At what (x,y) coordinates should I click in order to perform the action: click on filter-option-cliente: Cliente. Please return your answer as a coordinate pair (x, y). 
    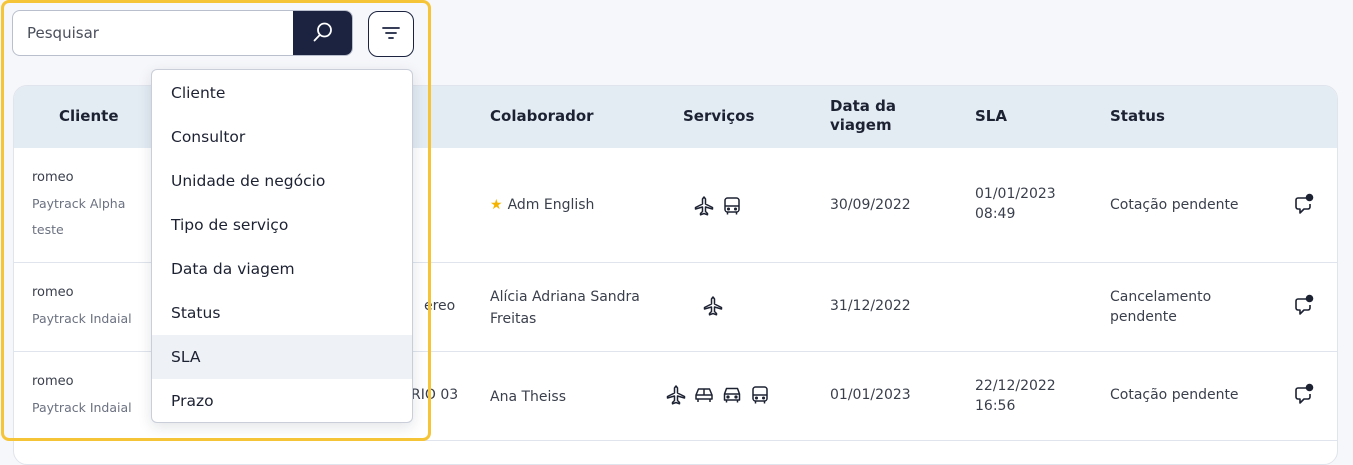
    Looking at the image, I should click on (282, 93).